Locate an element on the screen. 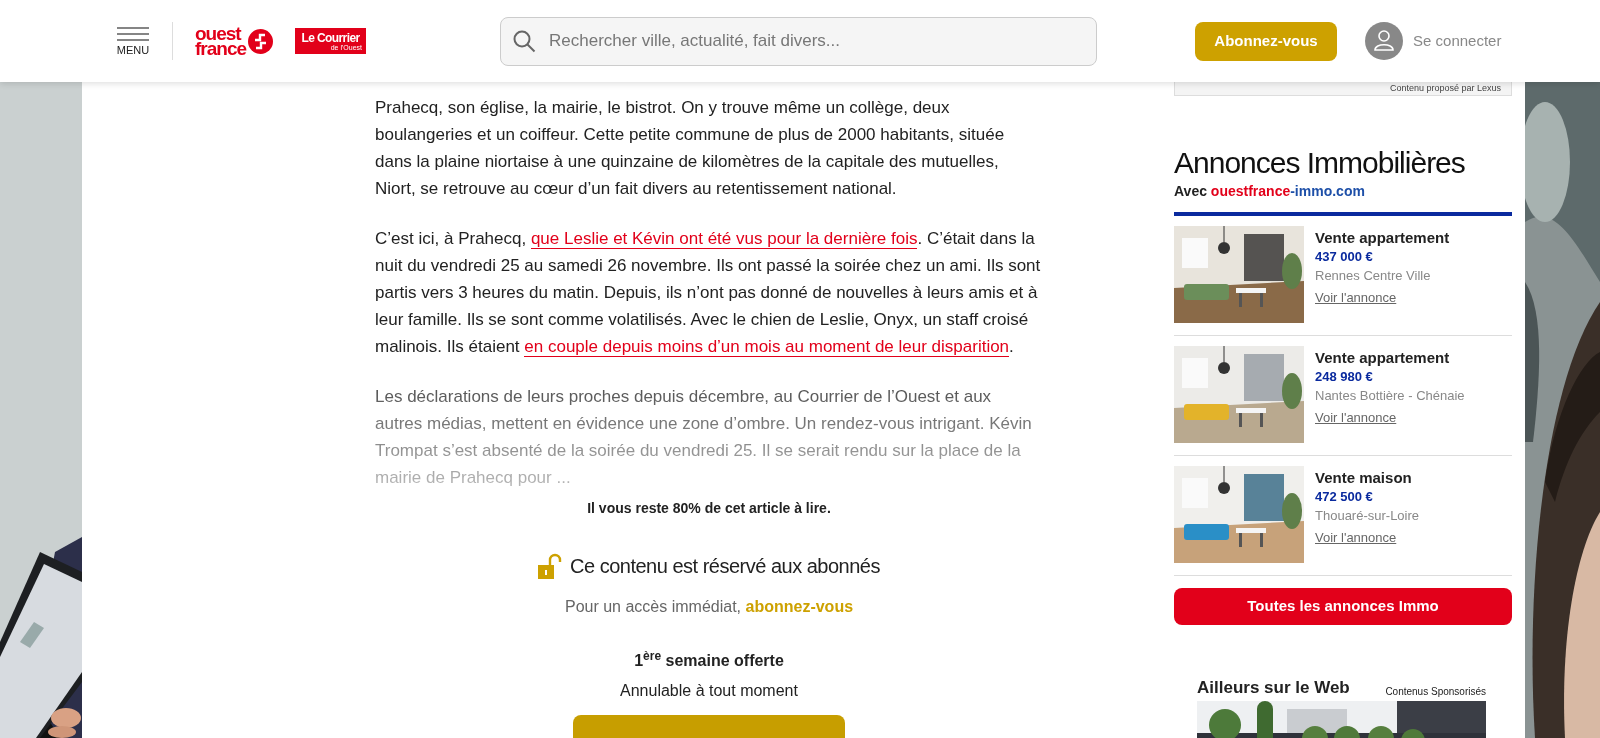 The image size is (1600, 738). section-title: Annonces Immobilières is located at coordinates (1320, 163).